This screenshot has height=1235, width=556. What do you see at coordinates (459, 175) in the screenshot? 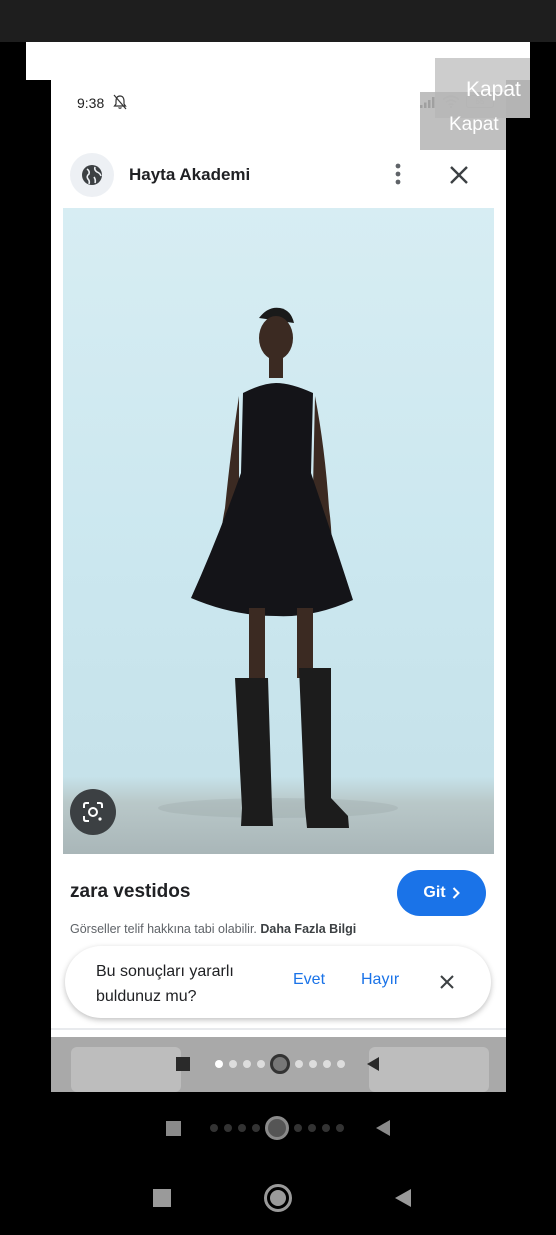
I see `close-icon` at bounding box center [459, 175].